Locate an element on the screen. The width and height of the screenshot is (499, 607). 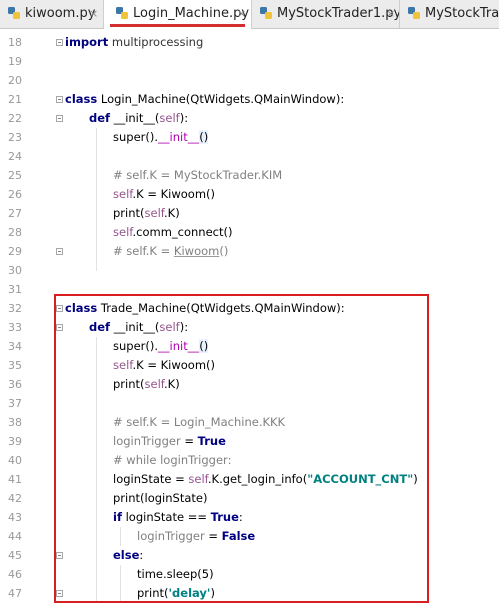
code-line: 26 self.K = Kiwoom() is located at coordinates (249, 194).